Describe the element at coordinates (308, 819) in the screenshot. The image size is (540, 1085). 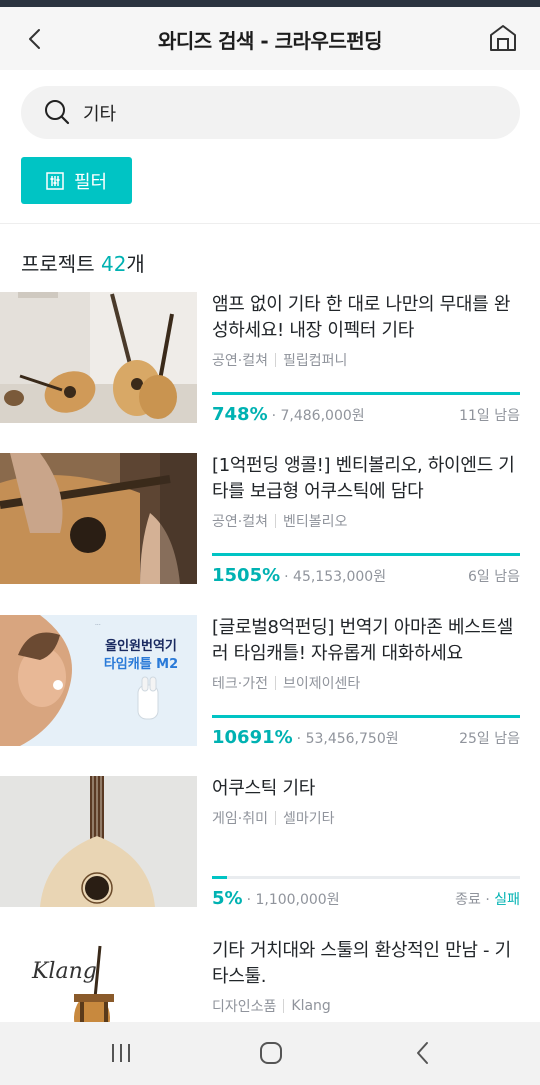
I see `project-maker: 셀마기타` at that location.